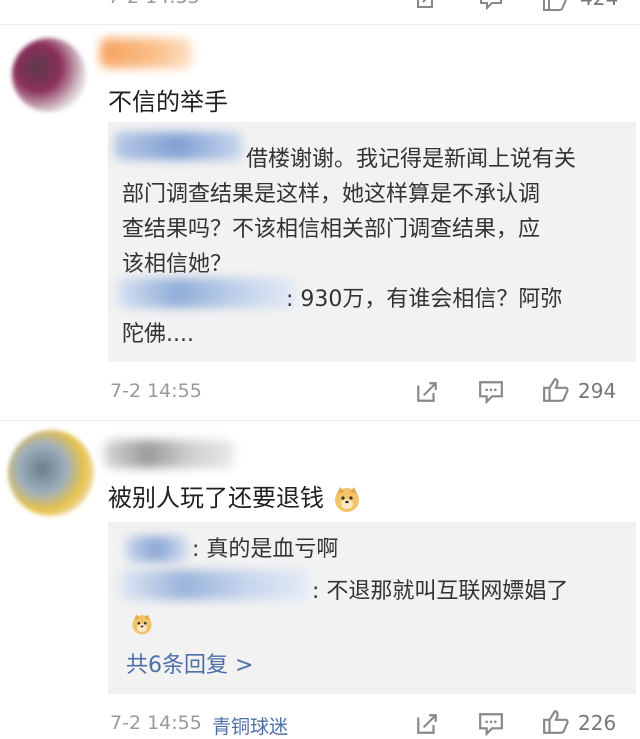  What do you see at coordinates (599, 5) in the screenshot?
I see `like-count: 424` at bounding box center [599, 5].